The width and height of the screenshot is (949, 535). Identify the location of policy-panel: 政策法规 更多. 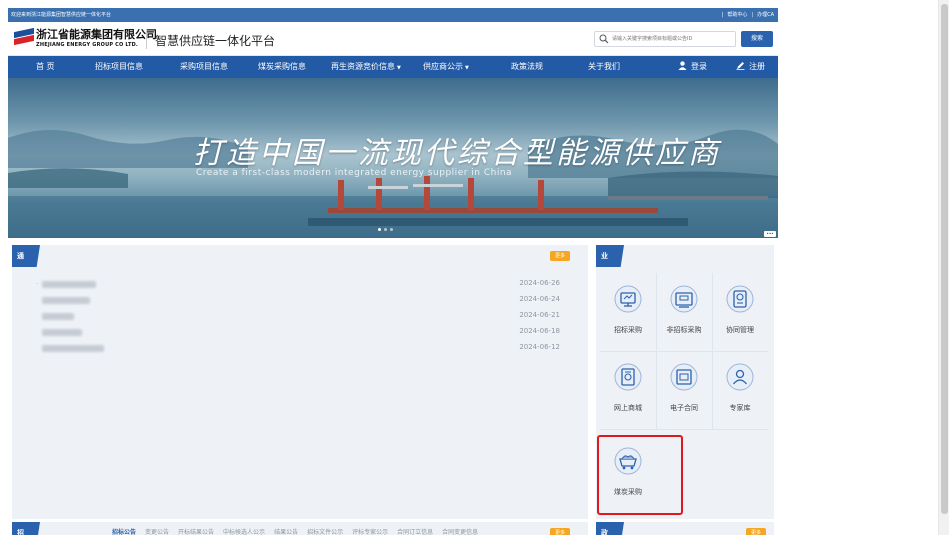
(685, 528).